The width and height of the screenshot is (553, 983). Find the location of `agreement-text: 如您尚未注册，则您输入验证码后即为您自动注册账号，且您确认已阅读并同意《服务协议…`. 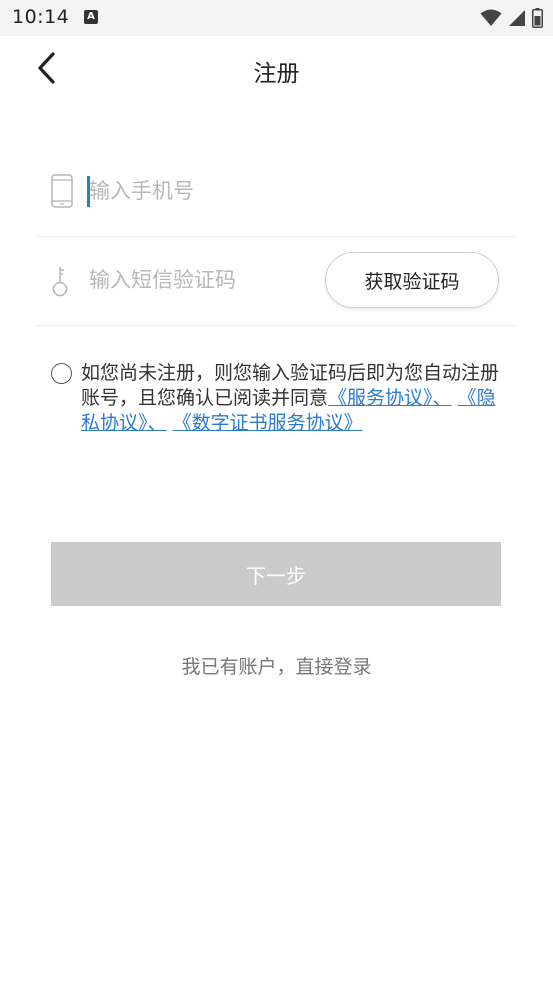

agreement-text: 如您尚未注册，则您输入验证码后即为您自动注册账号，且您确认已阅读并同意《服务协议… is located at coordinates (291, 398).